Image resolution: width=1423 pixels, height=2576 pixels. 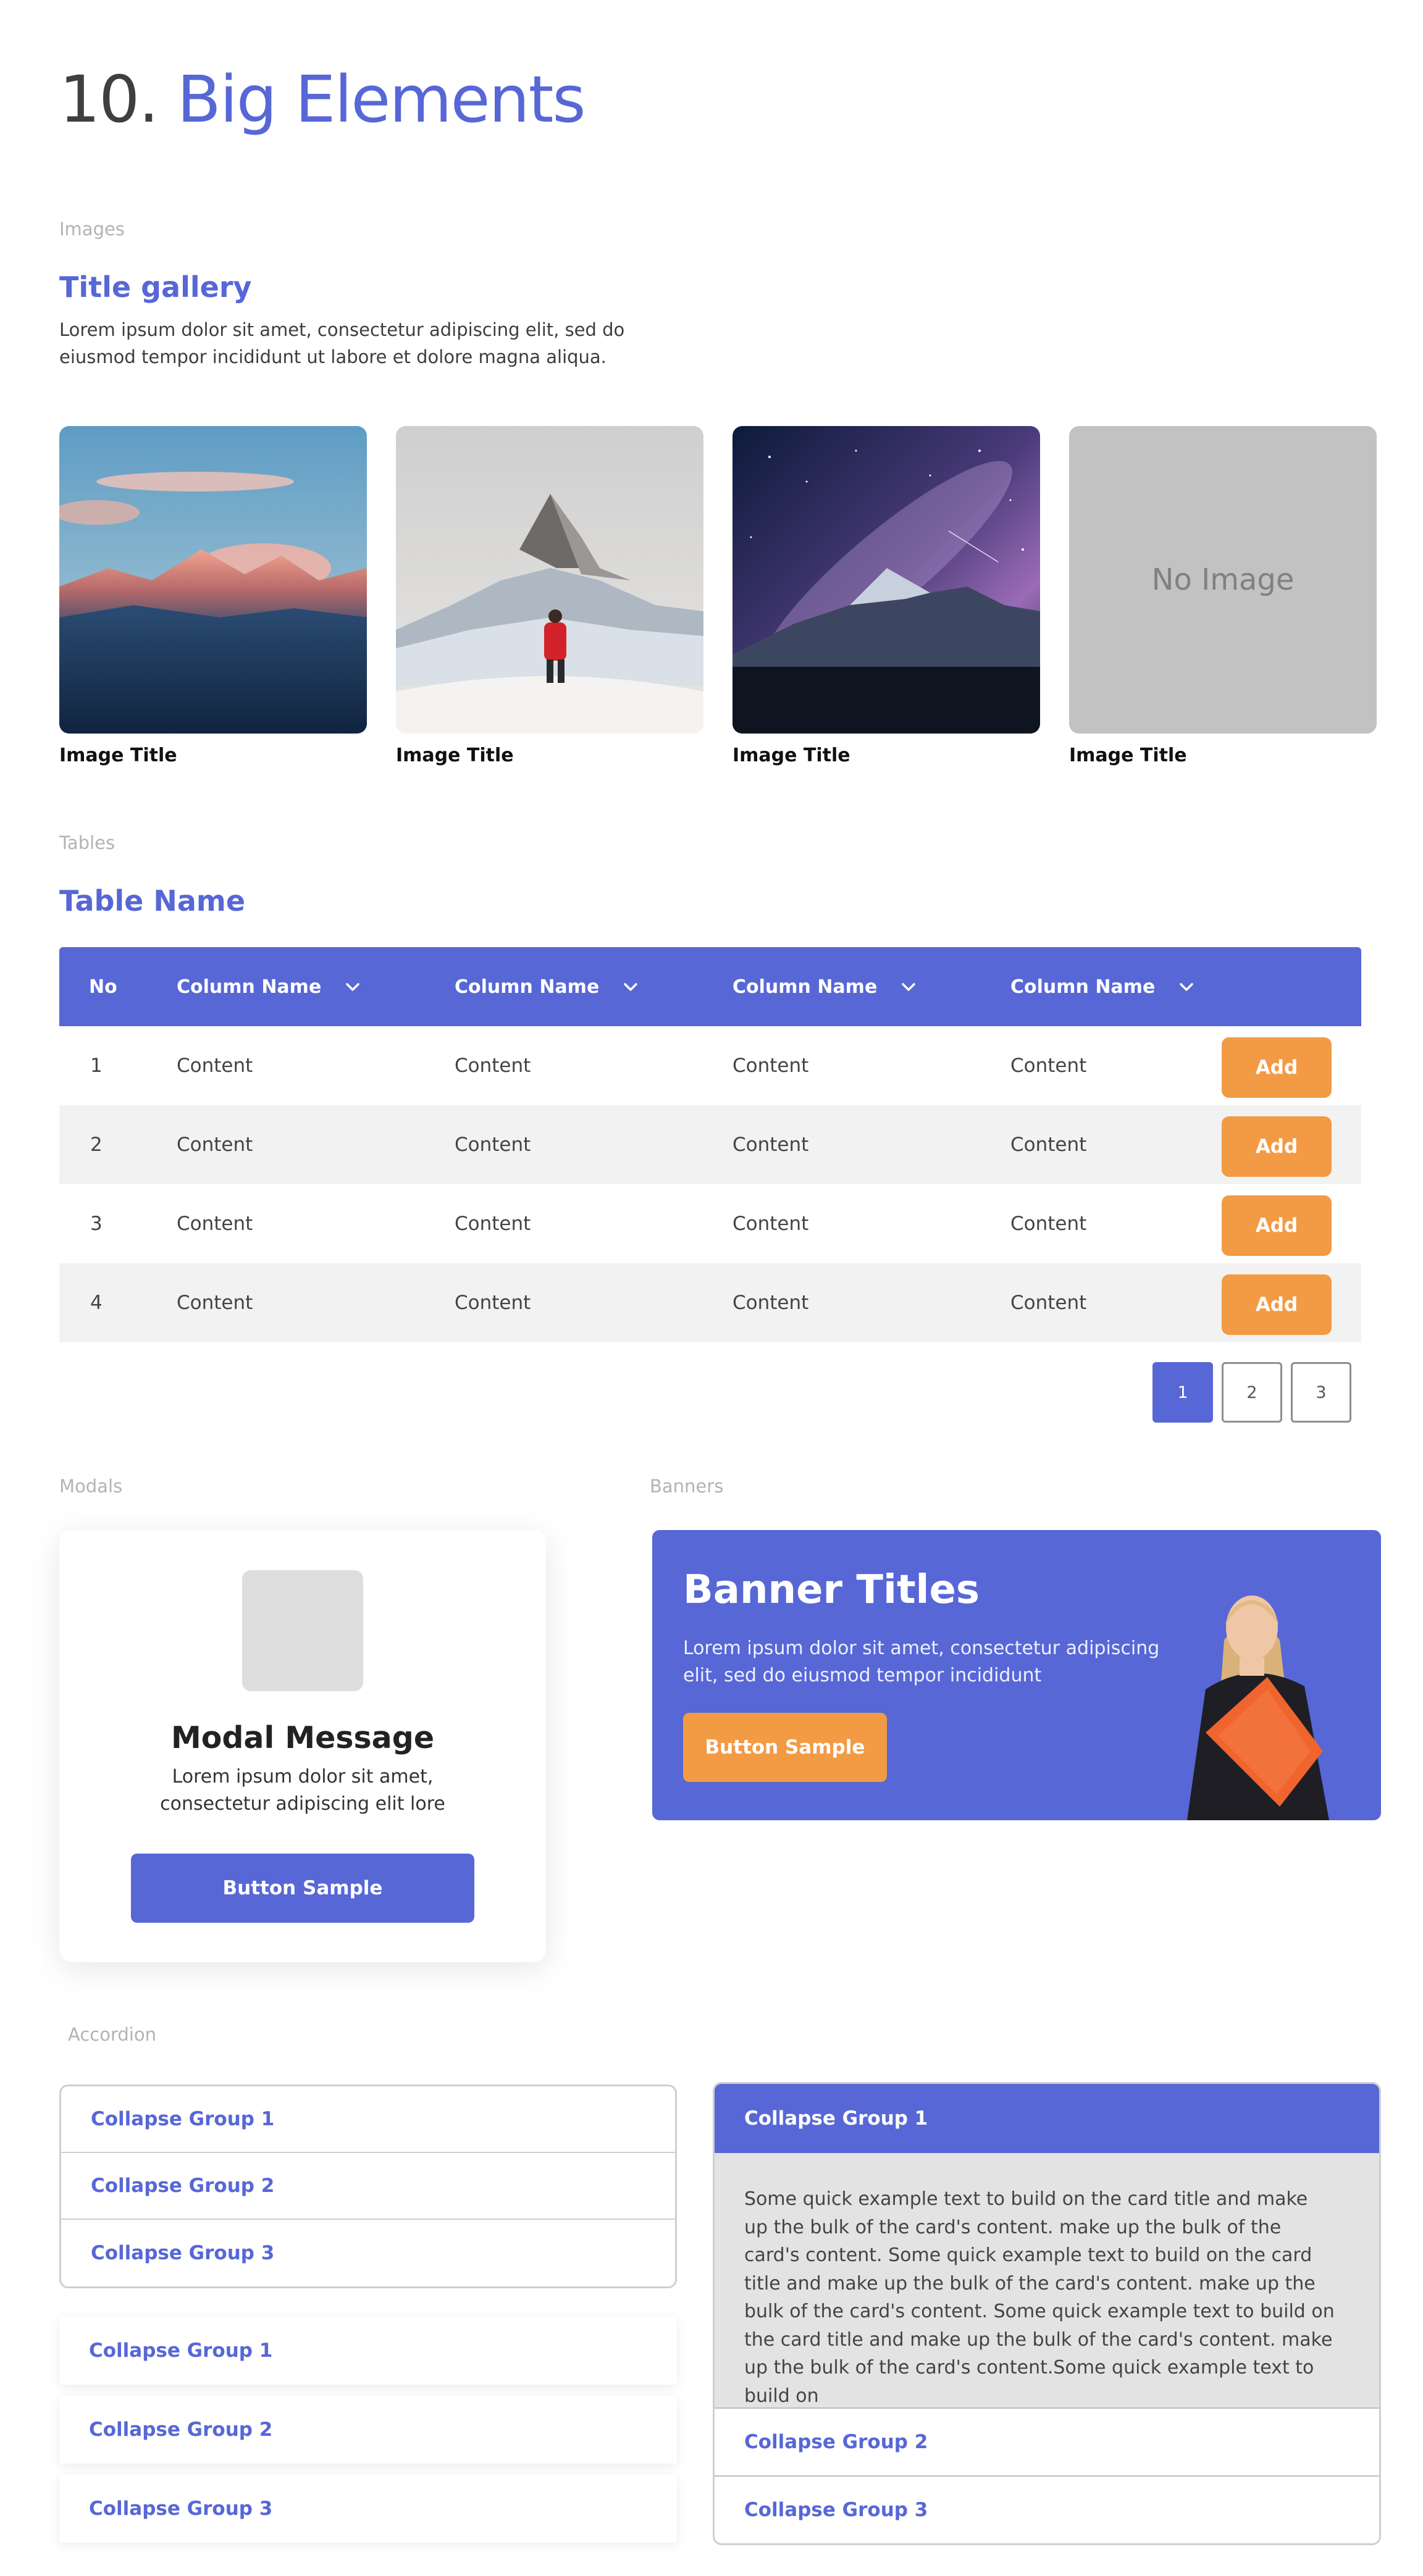 What do you see at coordinates (118, 755) in the screenshot?
I see `image-caption-1: Image Title` at bounding box center [118, 755].